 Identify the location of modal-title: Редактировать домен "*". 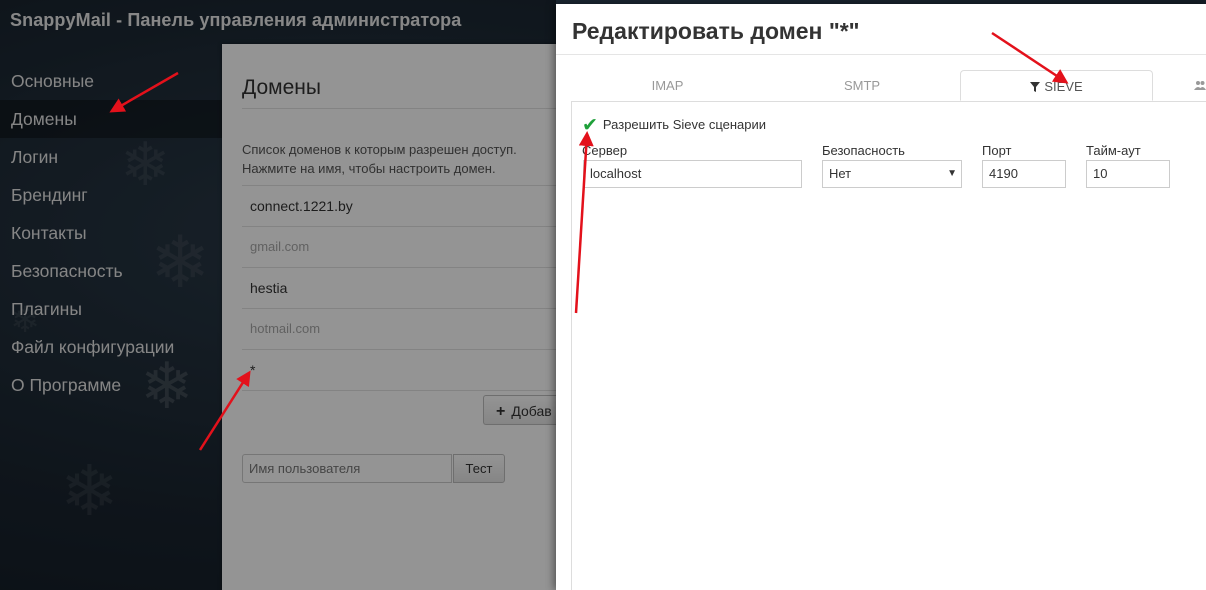
(716, 31).